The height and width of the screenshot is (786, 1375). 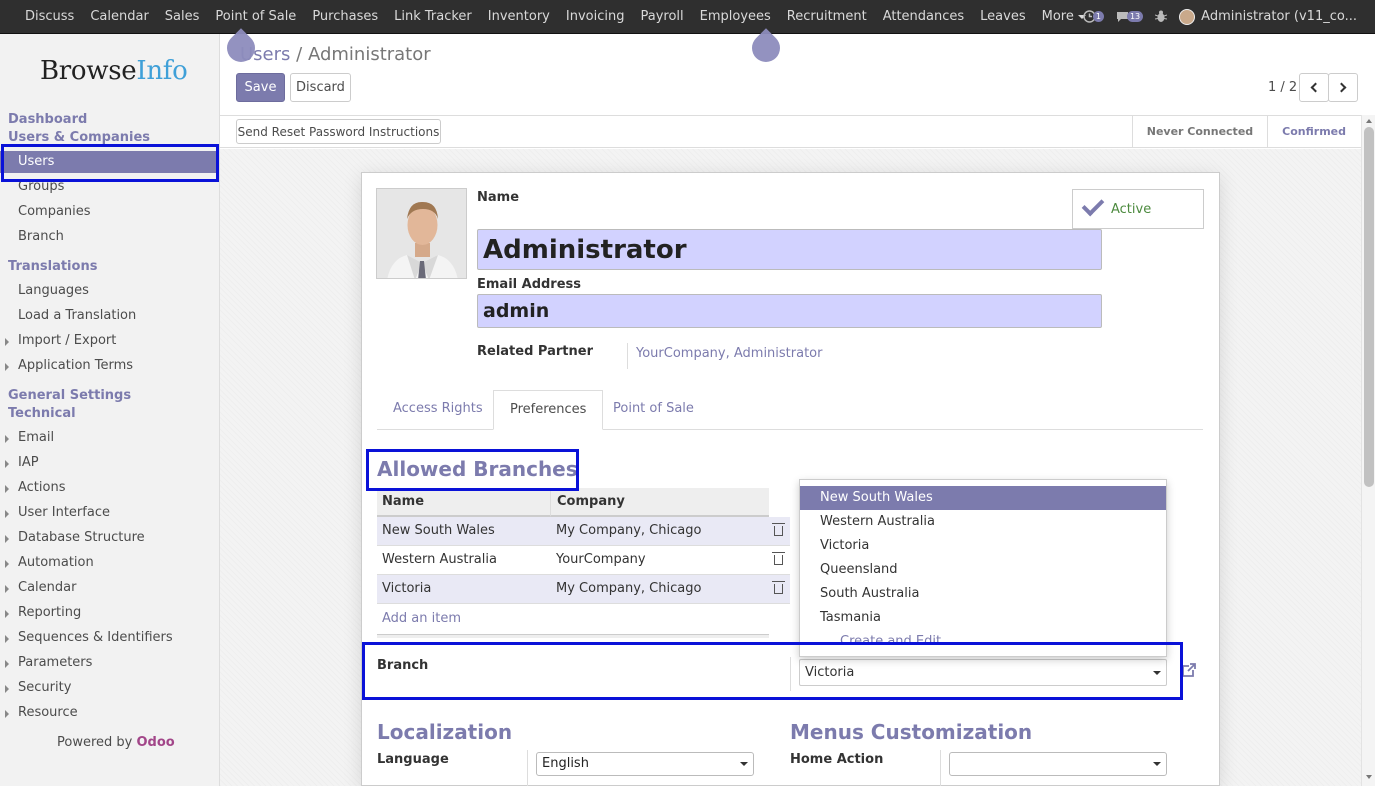 I want to click on column-header-company: Company, so click(x=660, y=502).